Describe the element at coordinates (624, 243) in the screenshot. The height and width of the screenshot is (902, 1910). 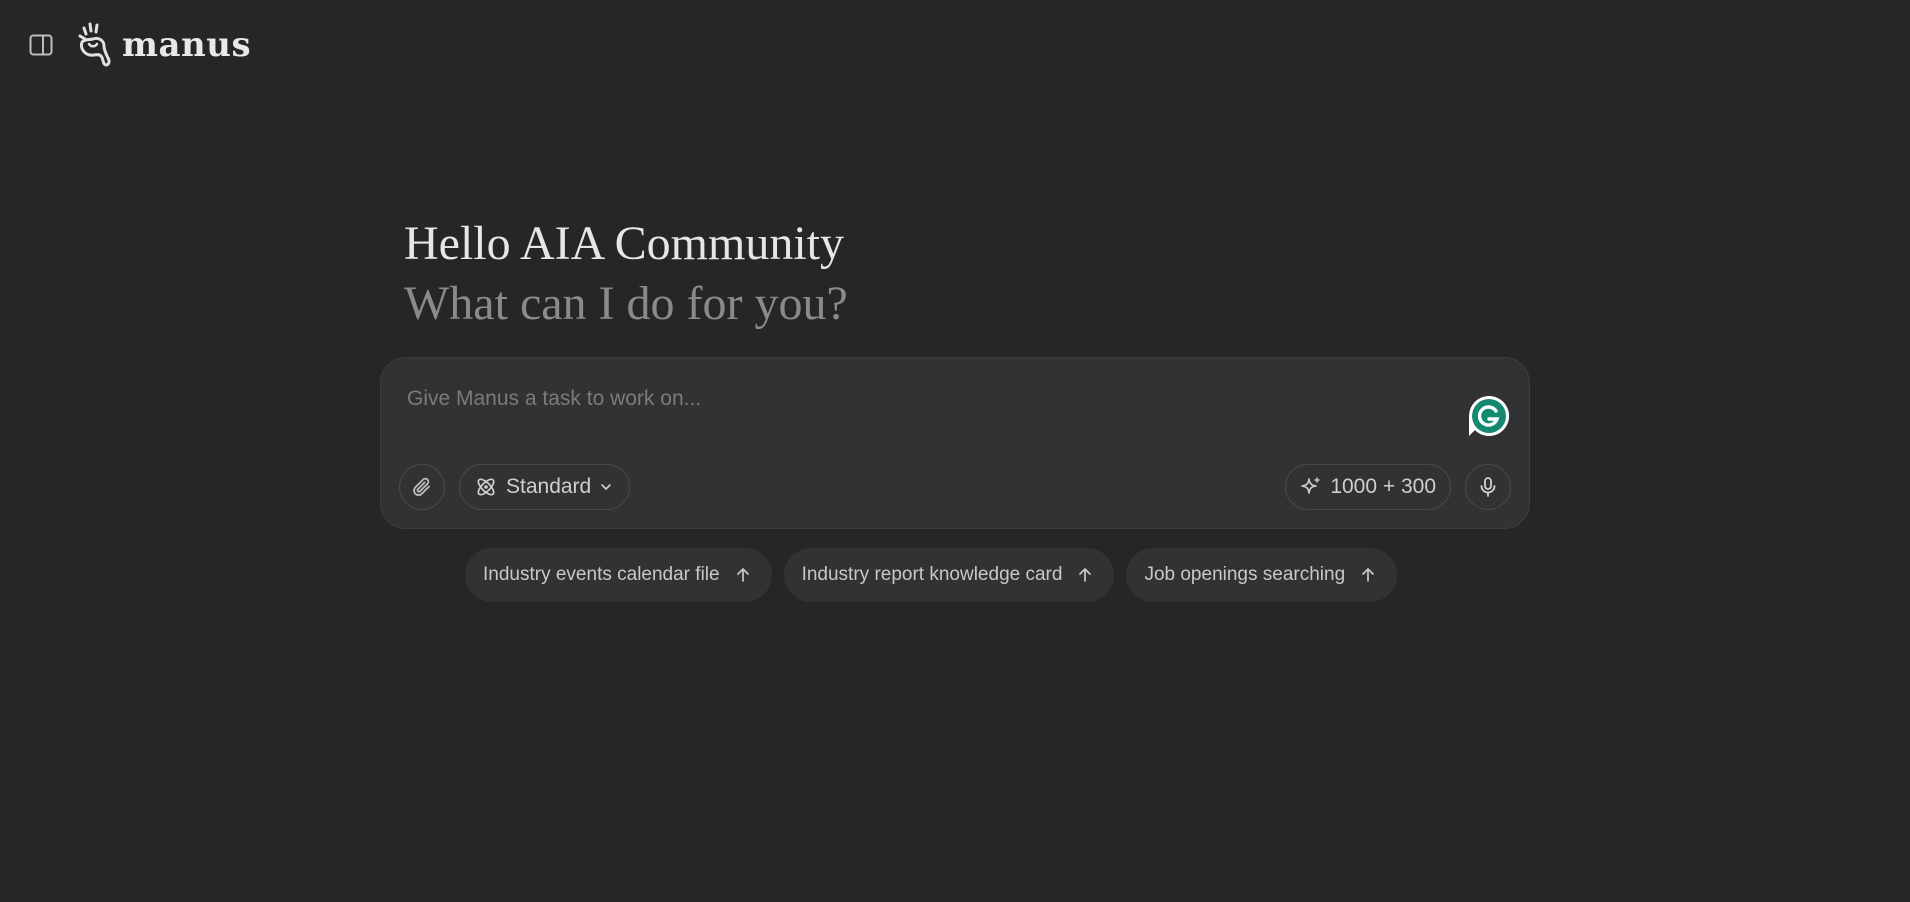
I see `greeting-title: Hello AIA Community` at that location.